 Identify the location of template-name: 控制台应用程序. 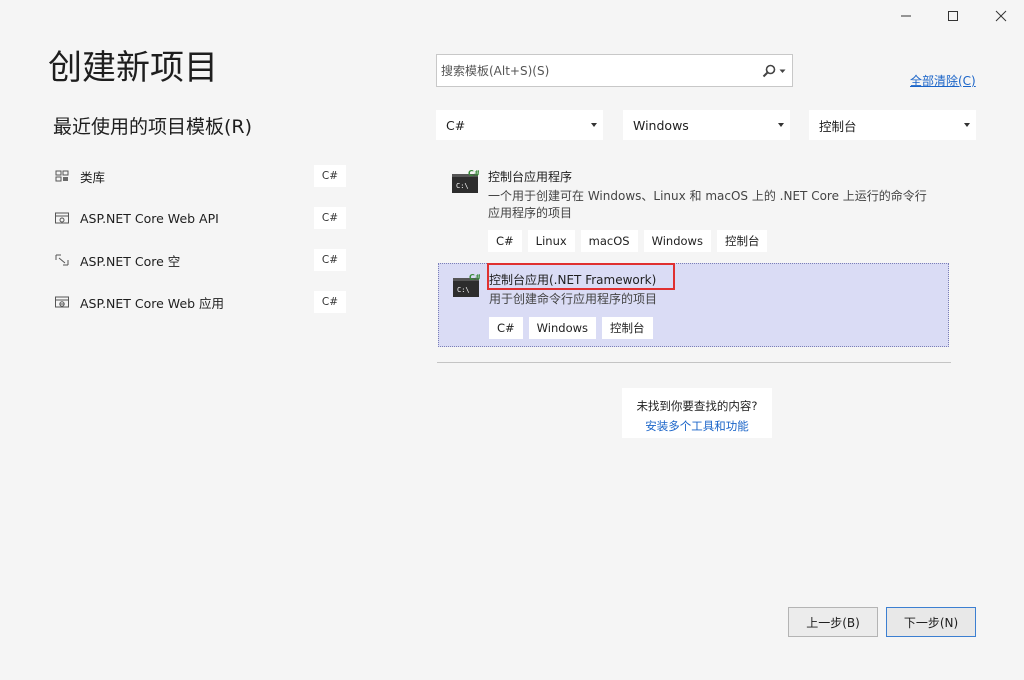
(530, 177).